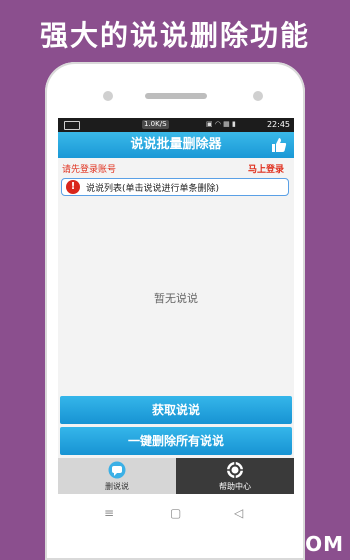 Image resolution: width=350 pixels, height=560 pixels. I want to click on login-link: 马上登录, so click(266, 168).